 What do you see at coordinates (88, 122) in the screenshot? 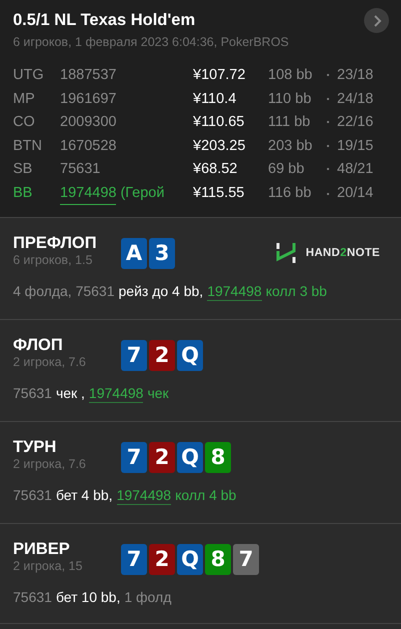
I see `player-name: 2009300` at bounding box center [88, 122].